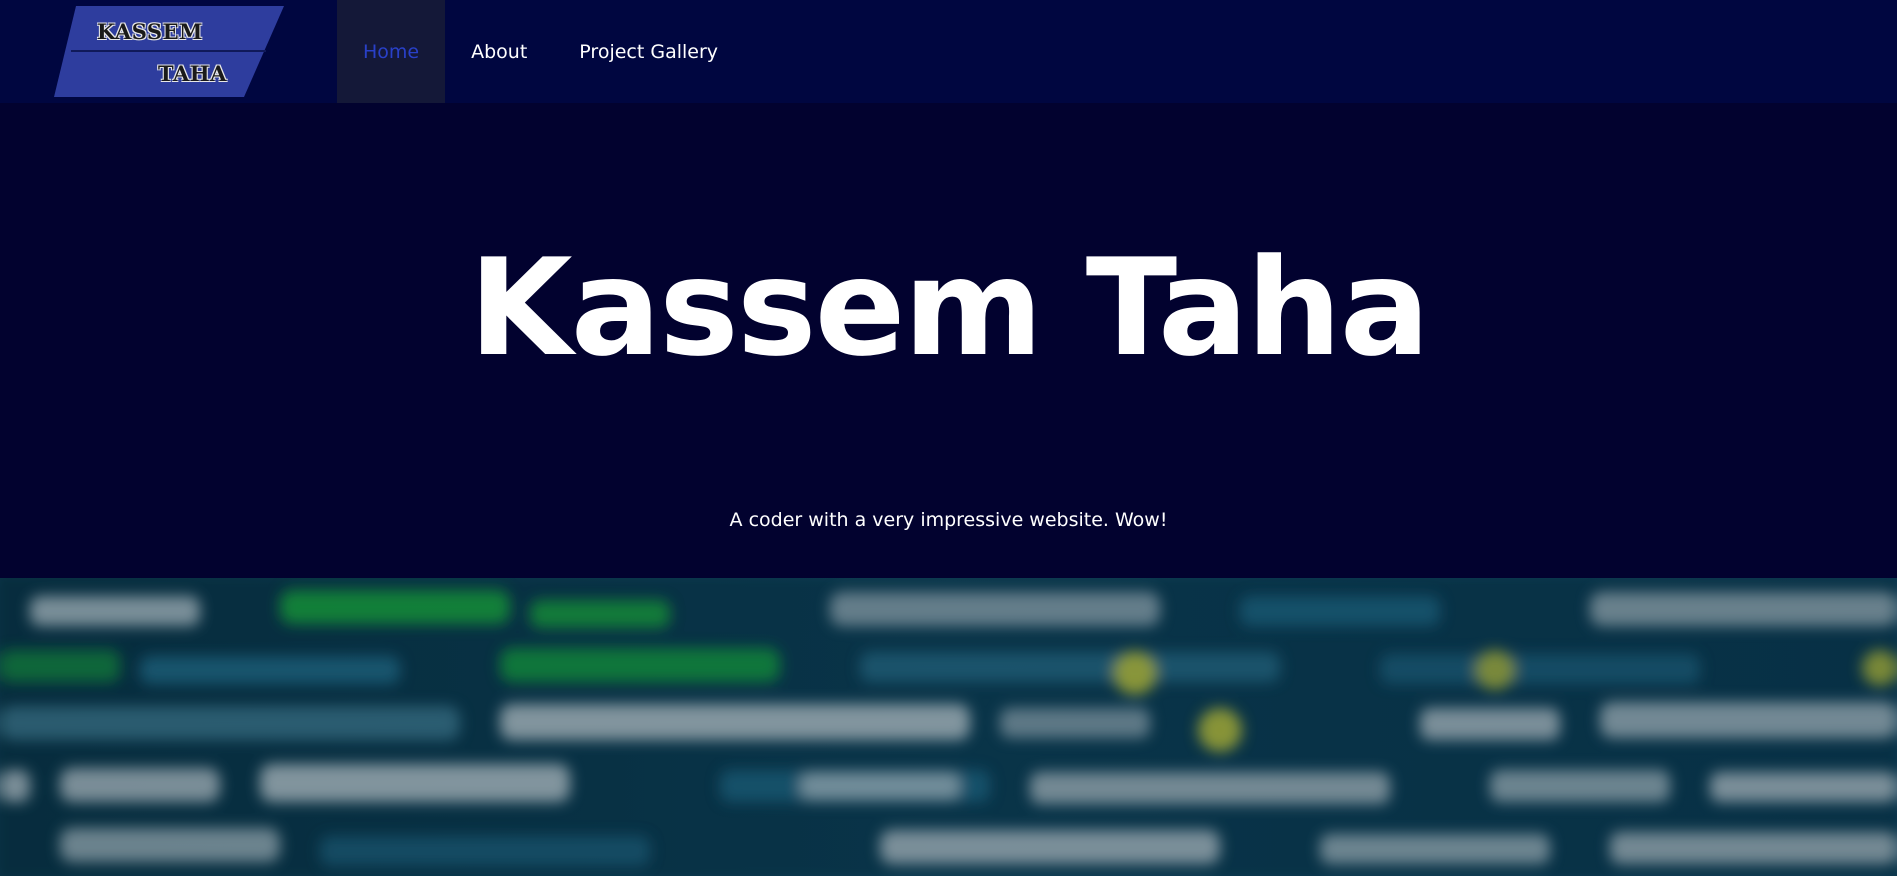 The image size is (1897, 876). What do you see at coordinates (948, 51) in the screenshot?
I see `top-navigation-bar: KASSEM TAHA Home About Project Gallery` at bounding box center [948, 51].